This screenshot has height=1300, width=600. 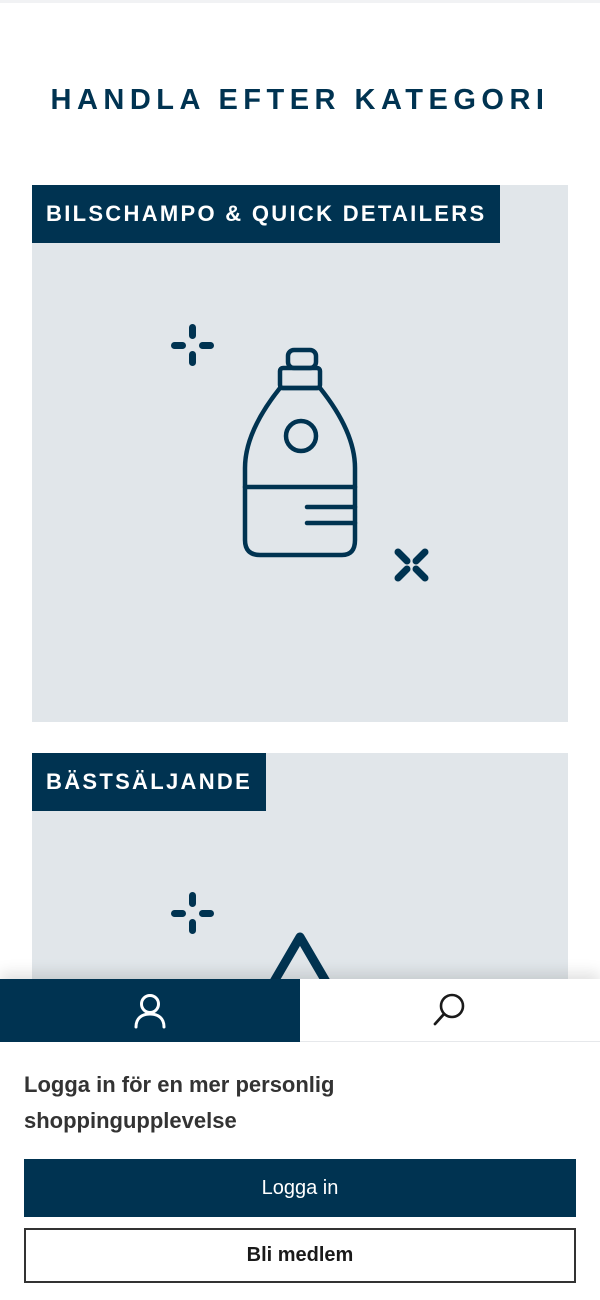 I want to click on tab-search, so click(x=450, y=1010).